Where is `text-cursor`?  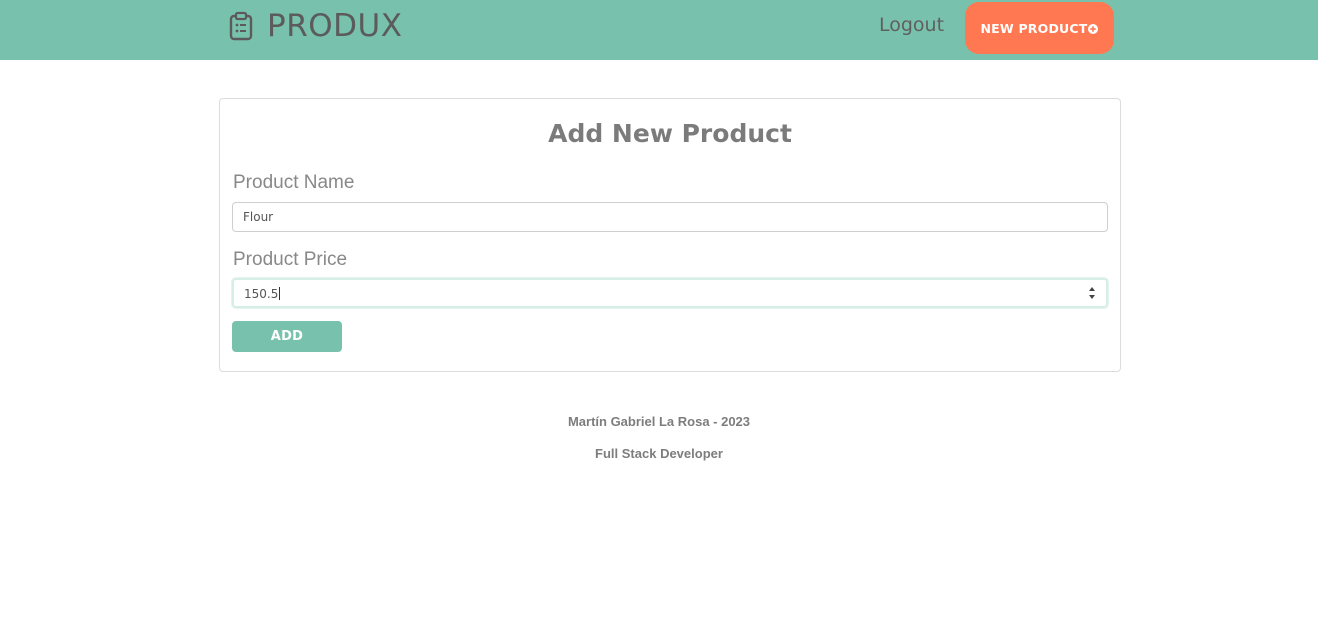
text-cursor is located at coordinates (280, 293).